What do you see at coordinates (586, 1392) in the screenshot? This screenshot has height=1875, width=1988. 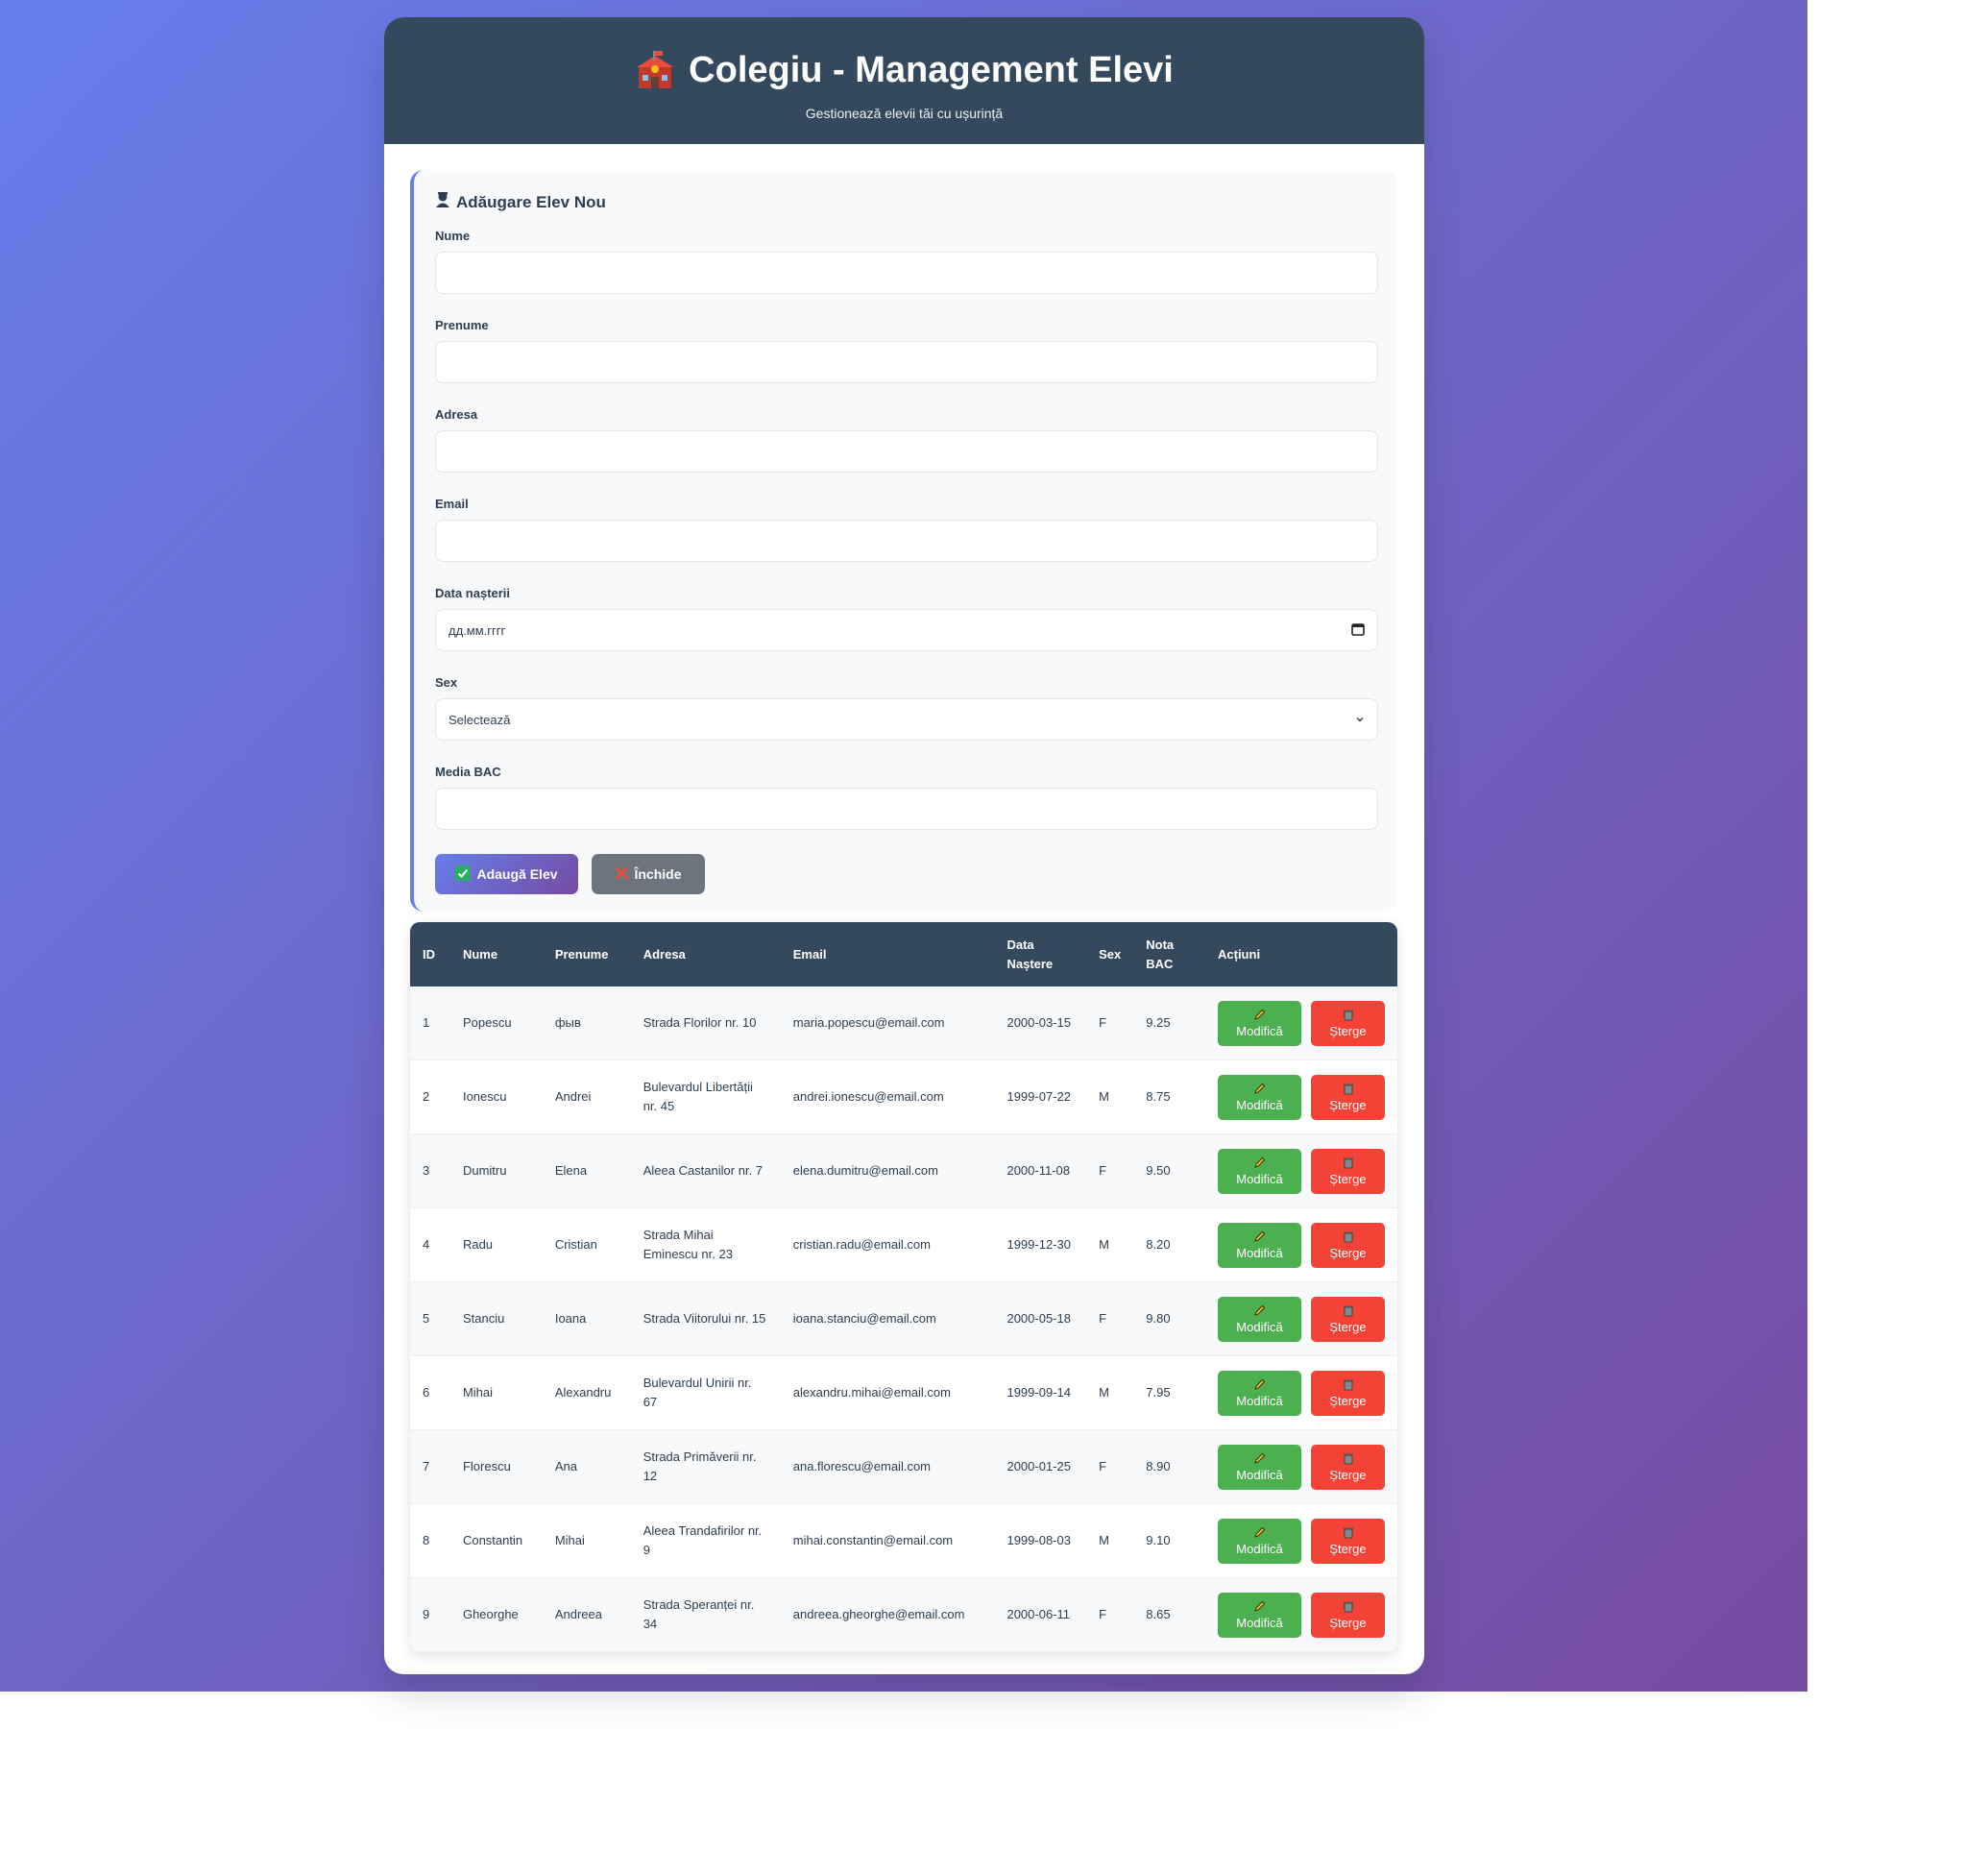 I see `cell-prenume: Alexandru` at bounding box center [586, 1392].